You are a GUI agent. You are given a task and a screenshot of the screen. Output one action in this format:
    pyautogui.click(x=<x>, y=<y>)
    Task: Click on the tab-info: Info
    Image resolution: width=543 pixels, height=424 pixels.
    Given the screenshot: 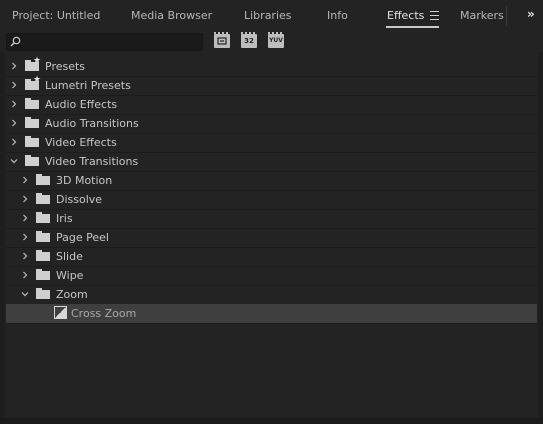 What is the action you would take?
    pyautogui.click(x=337, y=17)
    